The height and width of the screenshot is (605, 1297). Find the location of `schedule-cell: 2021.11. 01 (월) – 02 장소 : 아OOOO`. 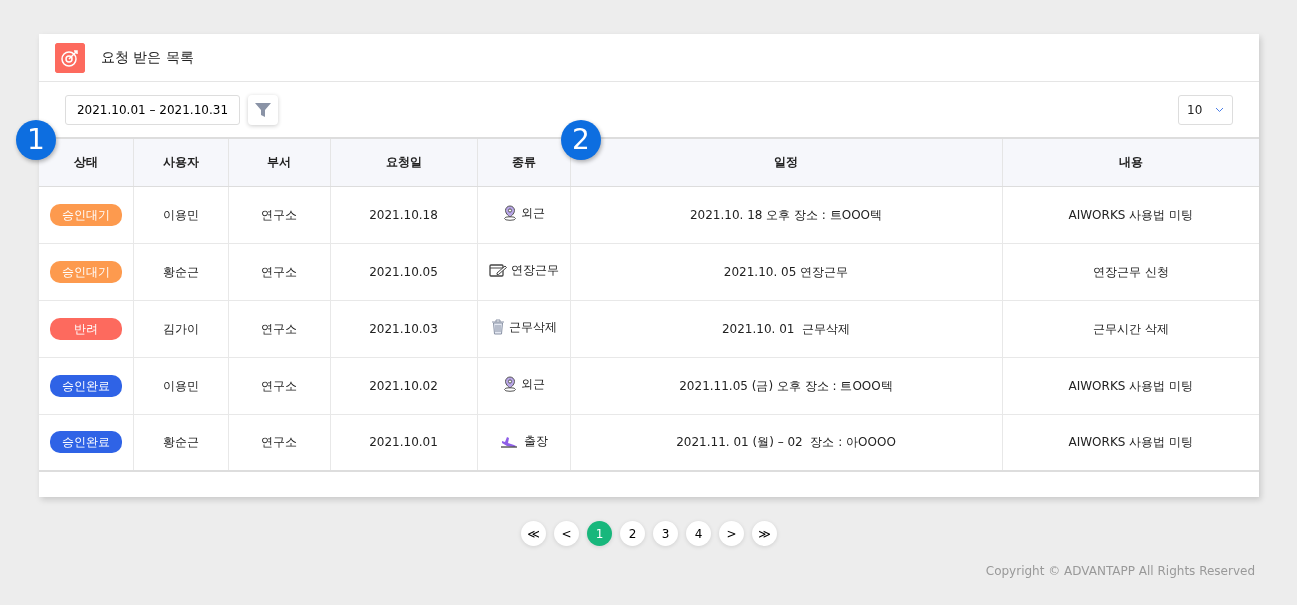

schedule-cell: 2021.11. 01 (월) – 02 장소 : 아OOOO is located at coordinates (786, 442).